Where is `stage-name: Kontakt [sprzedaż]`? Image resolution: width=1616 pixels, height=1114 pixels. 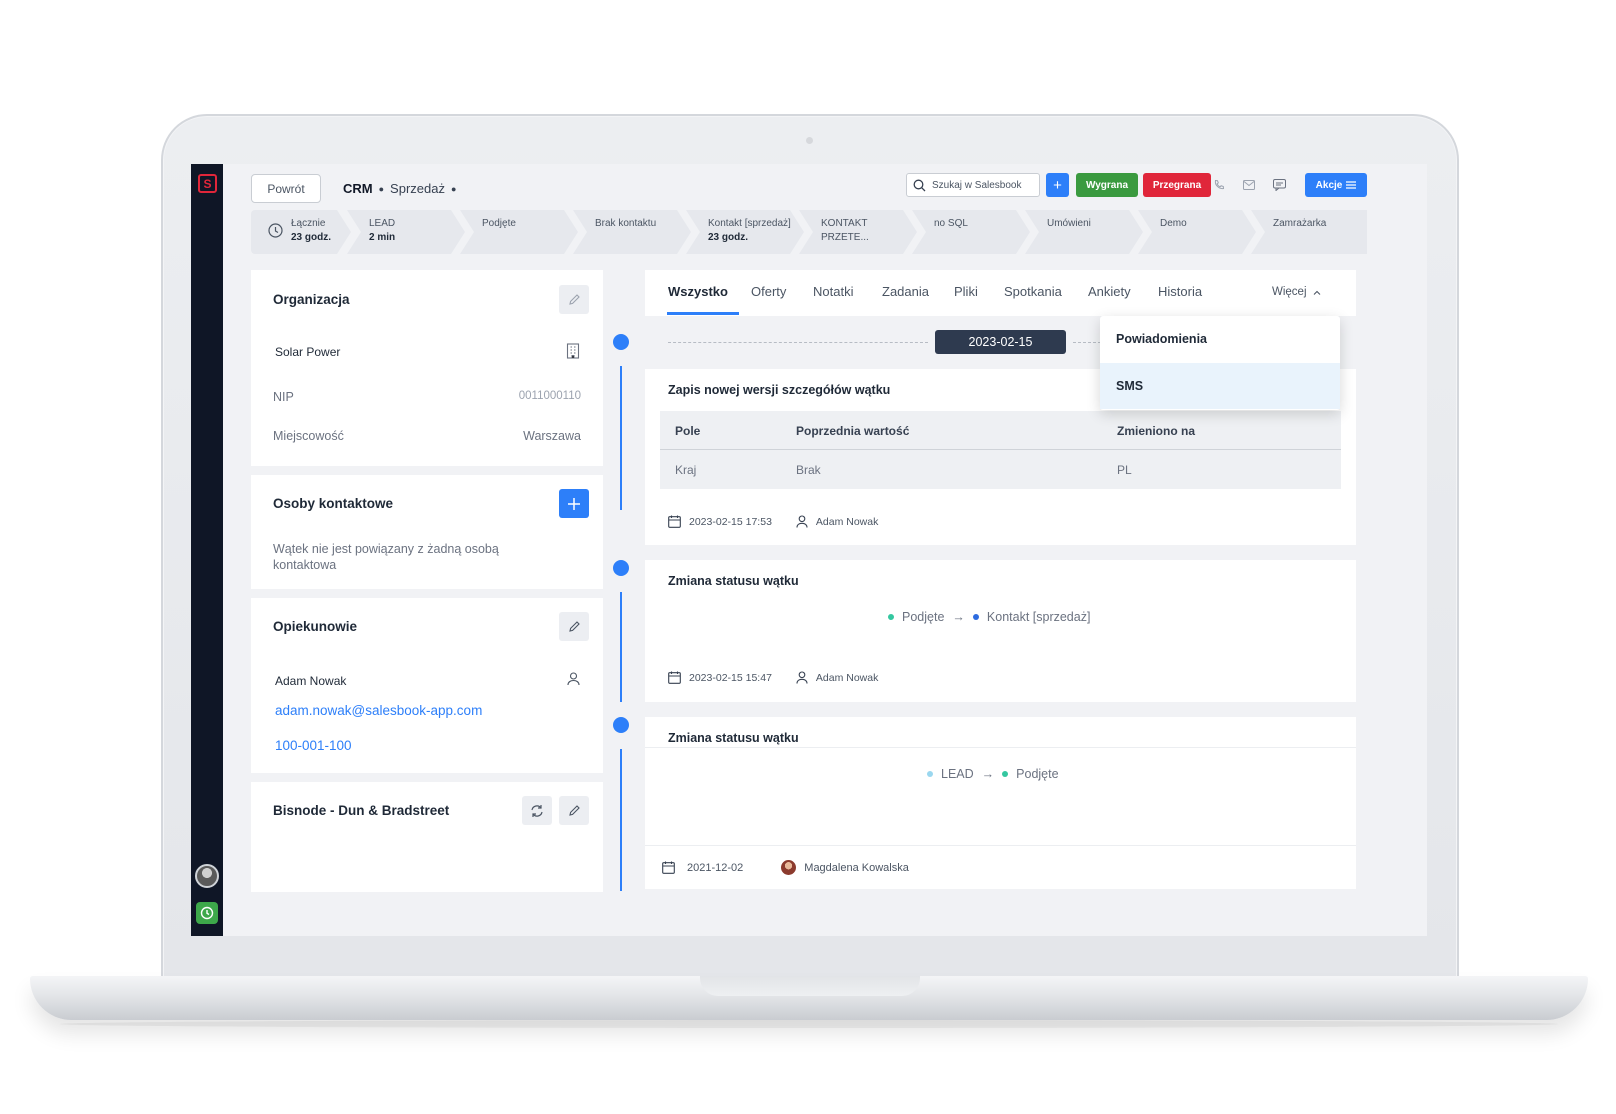
stage-name: Kontakt [sprzedaż] is located at coordinates (749, 223).